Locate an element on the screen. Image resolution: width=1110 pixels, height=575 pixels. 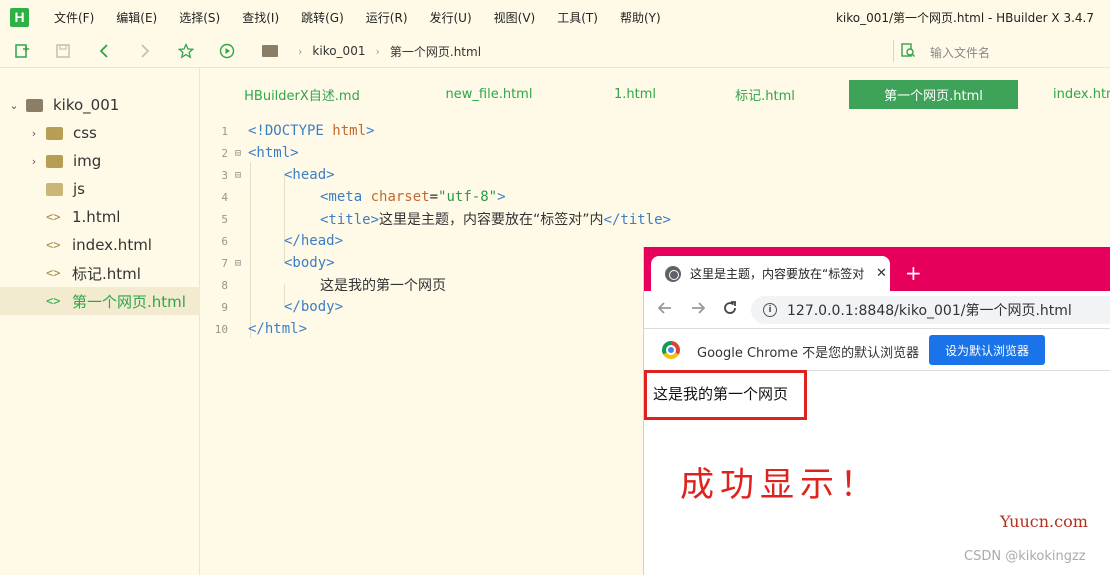
new-file-icon is located at coordinates (22, 51).